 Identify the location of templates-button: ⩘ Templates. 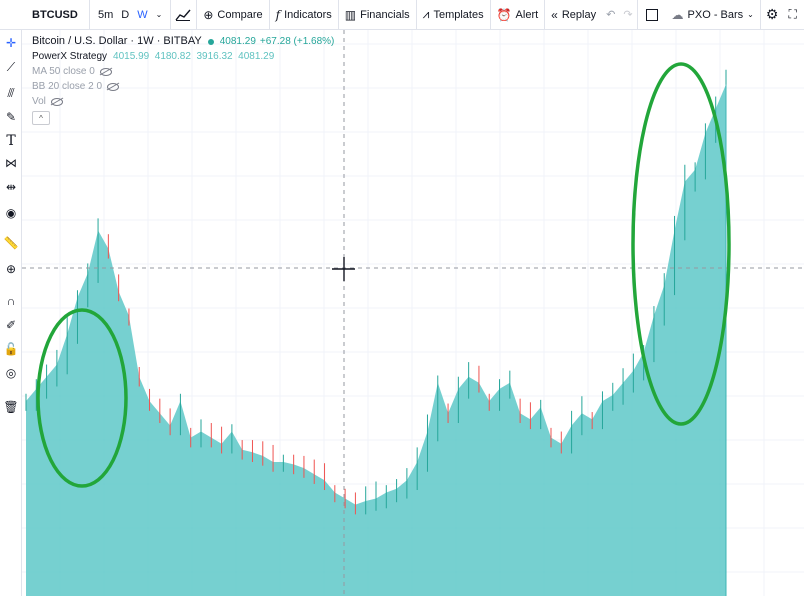
(454, 15).